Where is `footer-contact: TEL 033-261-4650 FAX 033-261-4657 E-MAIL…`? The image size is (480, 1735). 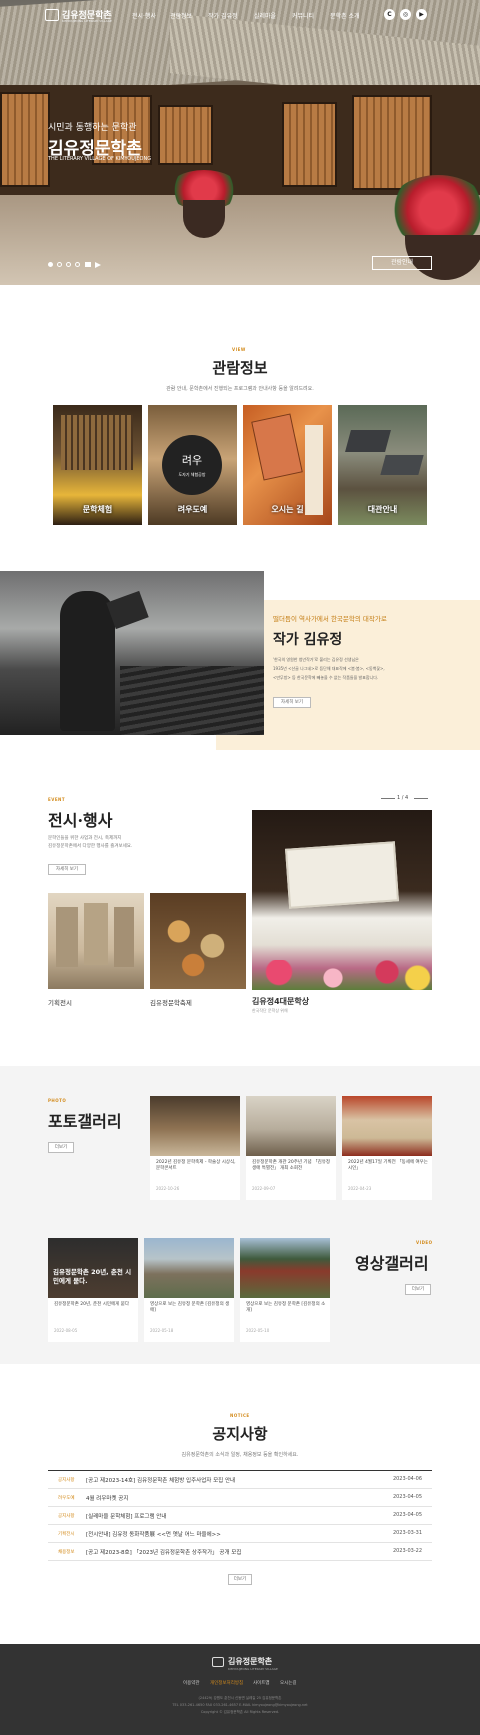 footer-contact: TEL 033-261-4650 FAX 033-261-4657 E-MAIL… is located at coordinates (240, 1705).